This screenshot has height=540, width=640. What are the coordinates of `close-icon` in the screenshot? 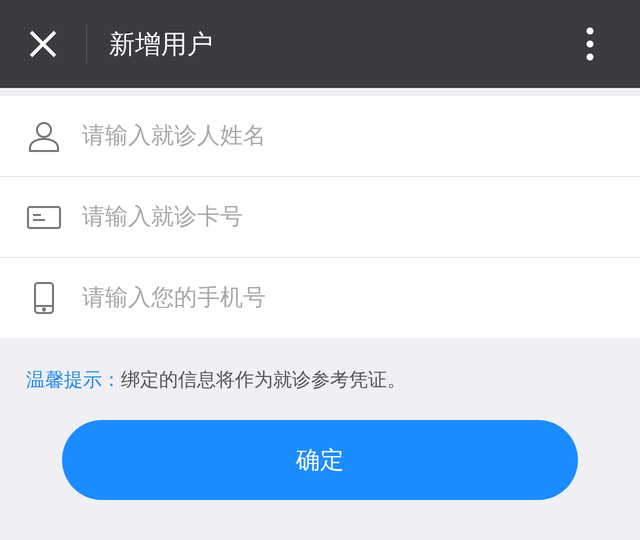 It's located at (43, 44).